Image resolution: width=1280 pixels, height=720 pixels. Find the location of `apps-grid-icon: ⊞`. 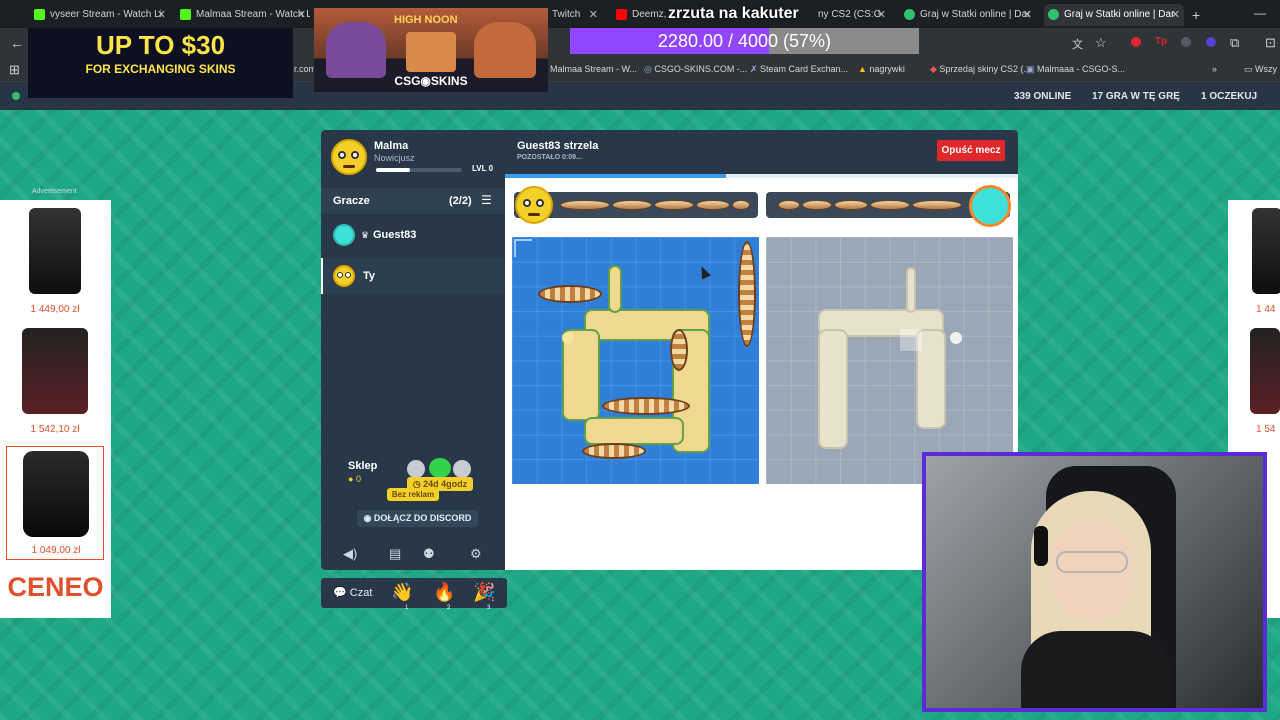

apps-grid-icon: ⊞ is located at coordinates (14, 70).